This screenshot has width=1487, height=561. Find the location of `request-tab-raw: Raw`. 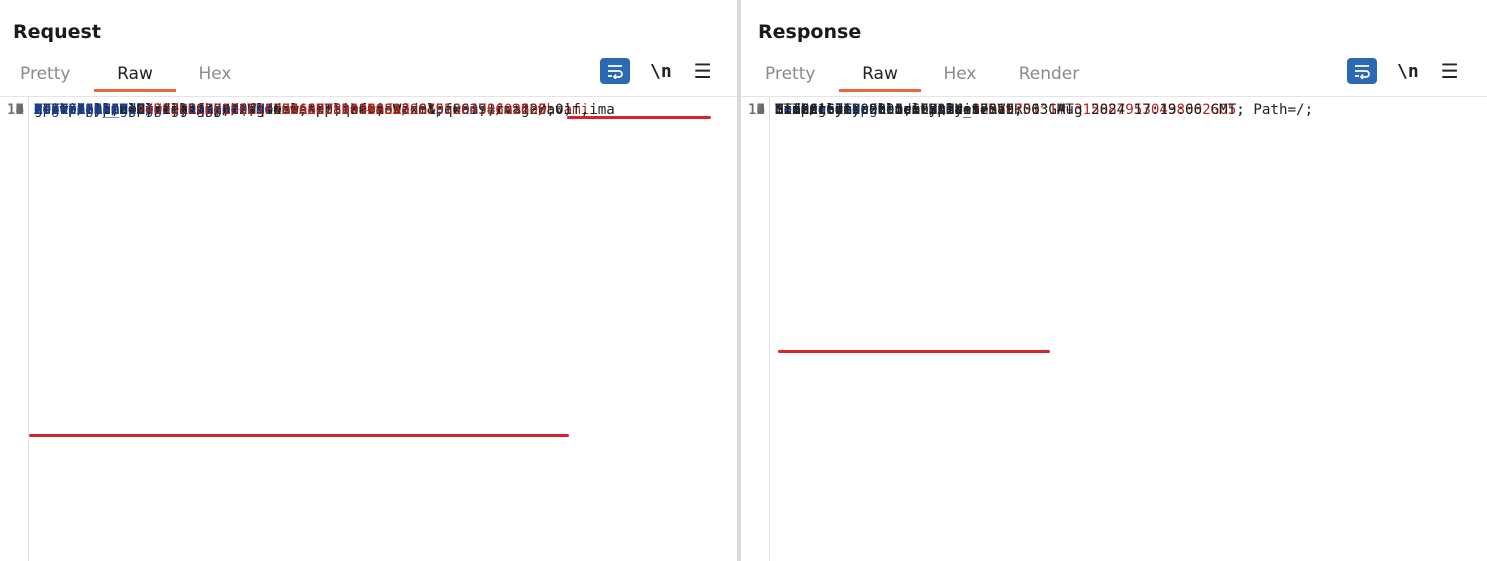

request-tab-raw: Raw is located at coordinates (135, 77).